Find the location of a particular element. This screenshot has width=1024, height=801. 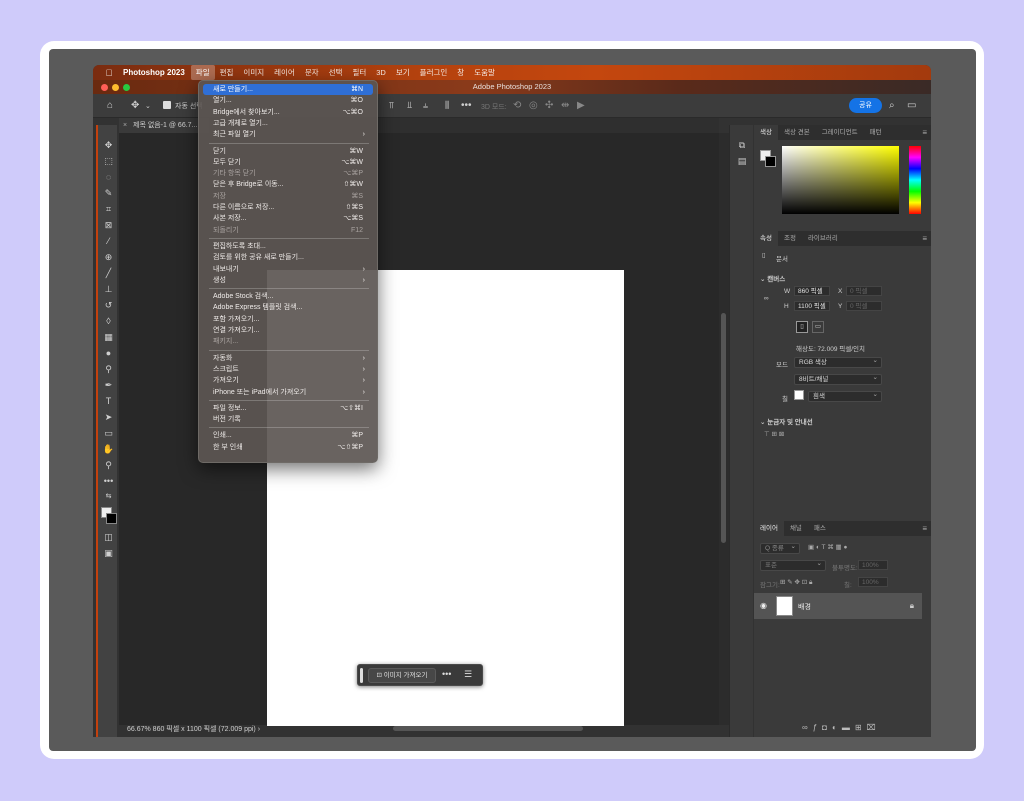

background-swatch is located at coordinates (770, 161).